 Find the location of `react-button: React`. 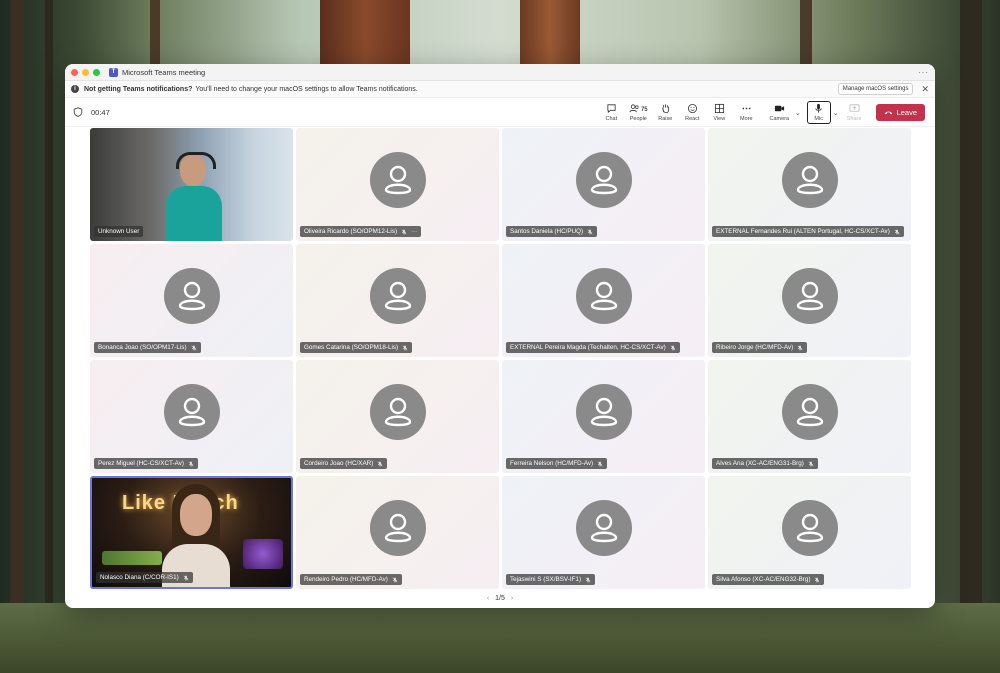

react-button: React is located at coordinates (692, 112).